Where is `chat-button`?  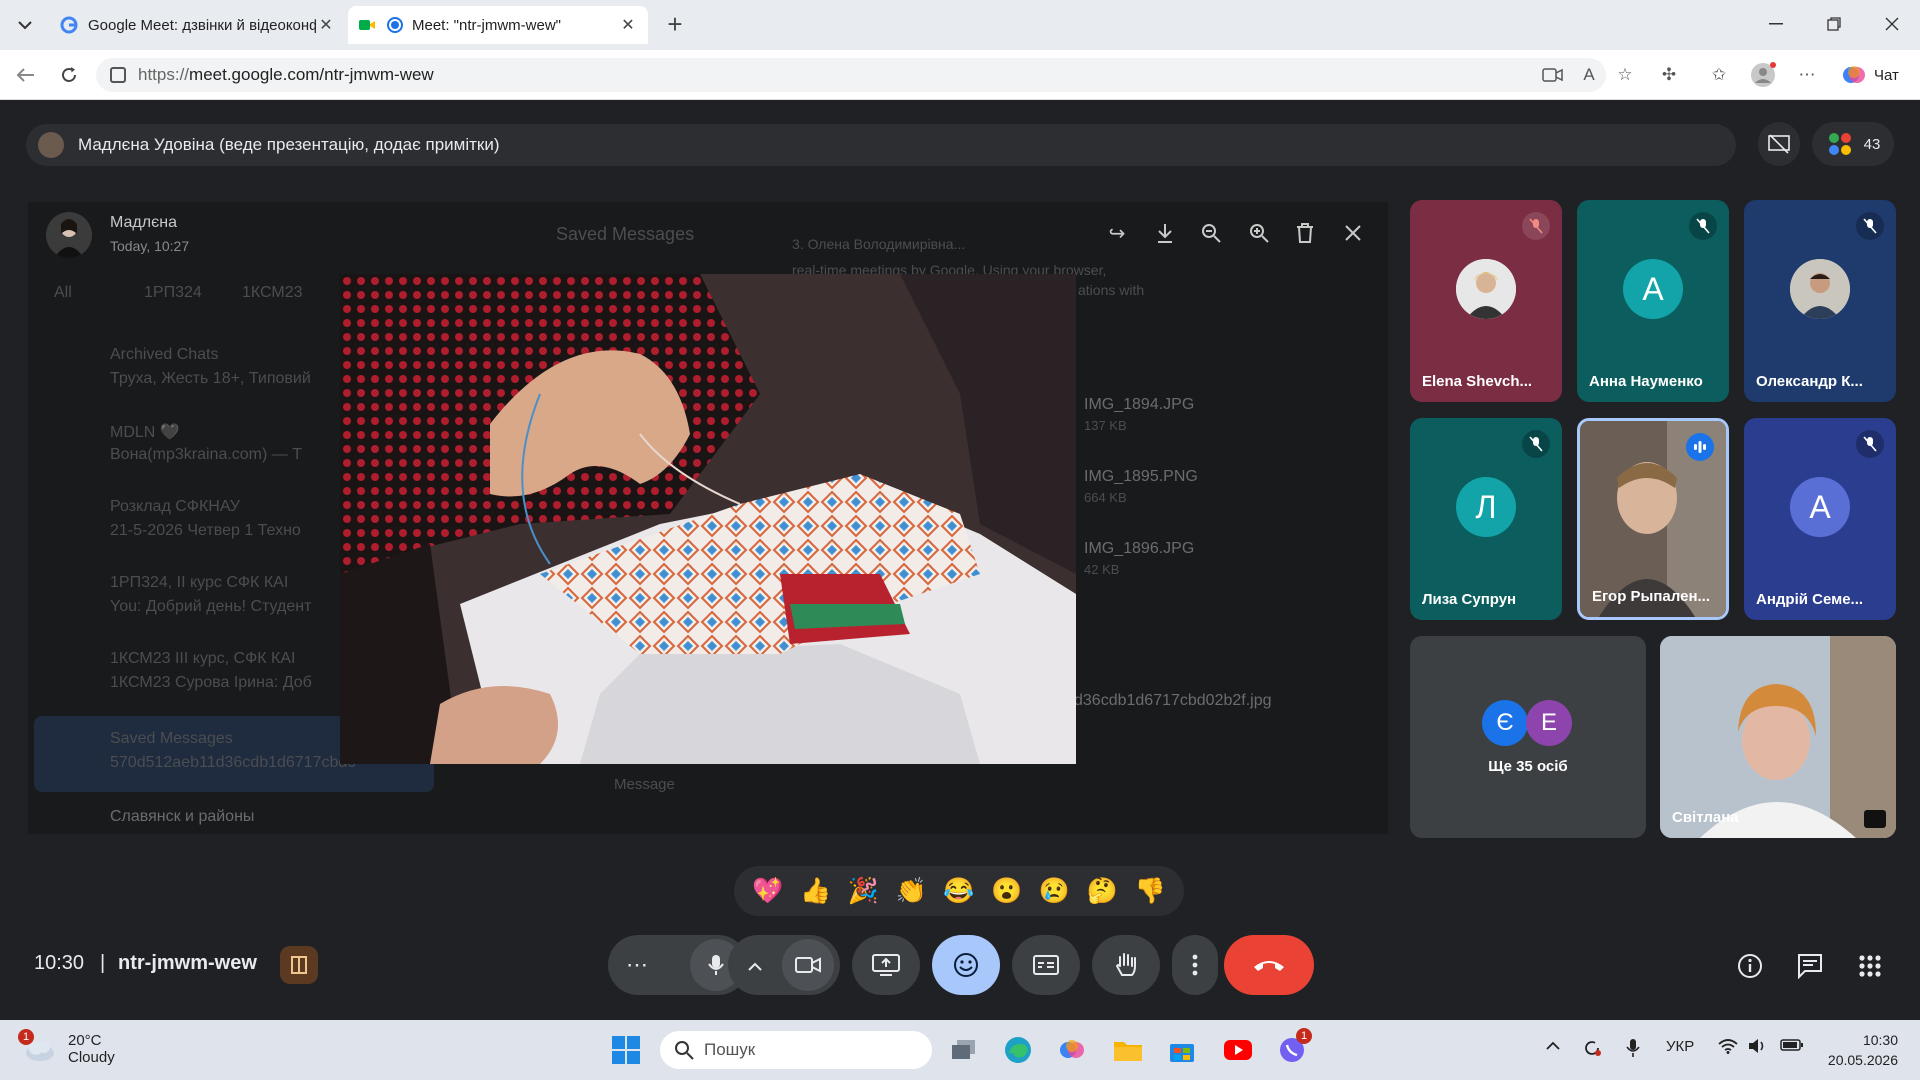
chat-button is located at coordinates (1810, 966).